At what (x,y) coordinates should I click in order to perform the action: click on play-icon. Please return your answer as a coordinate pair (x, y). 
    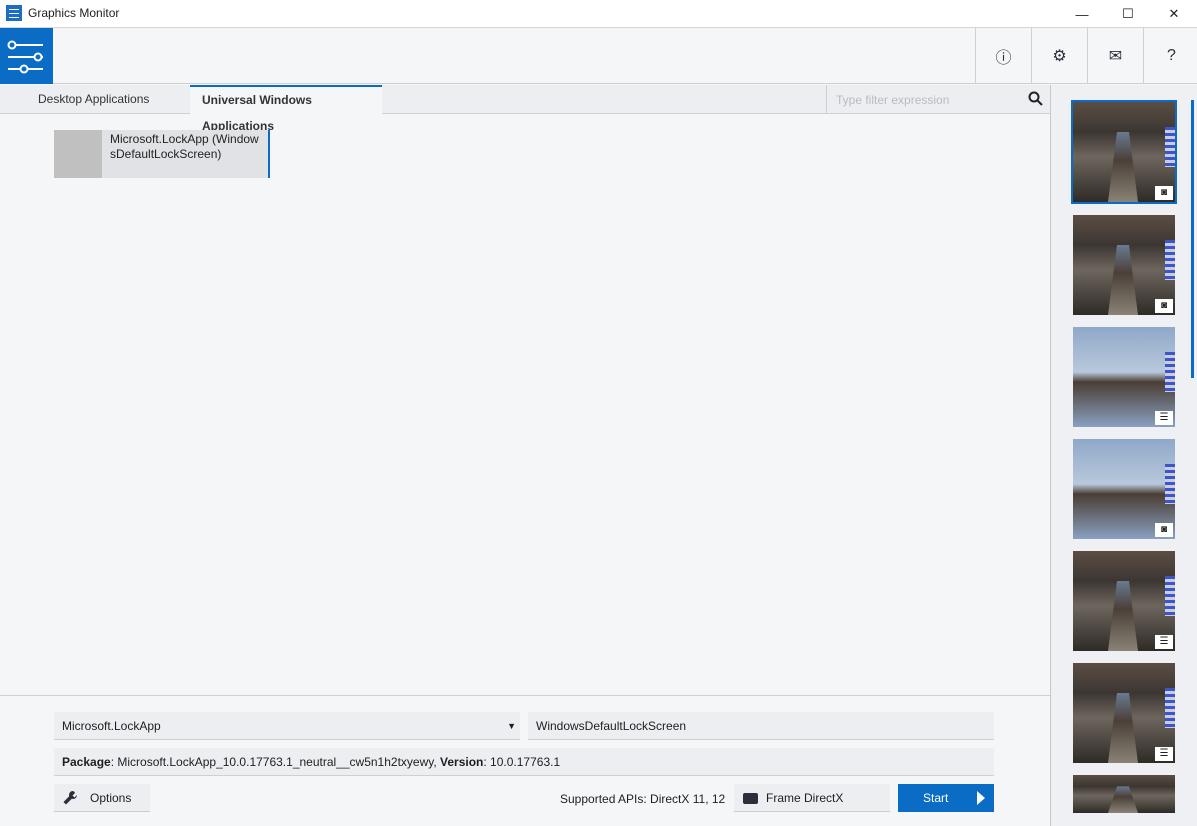
    Looking at the image, I should click on (981, 798).